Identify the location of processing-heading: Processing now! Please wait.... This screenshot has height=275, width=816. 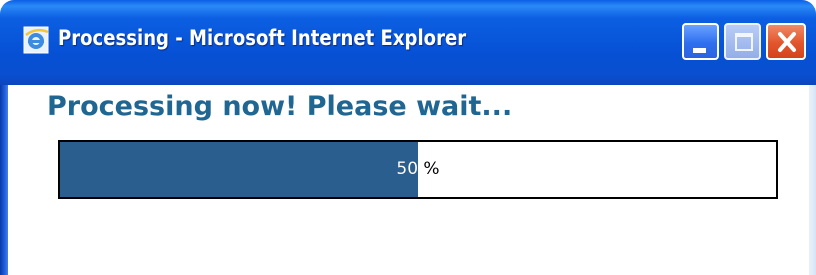
(280, 106).